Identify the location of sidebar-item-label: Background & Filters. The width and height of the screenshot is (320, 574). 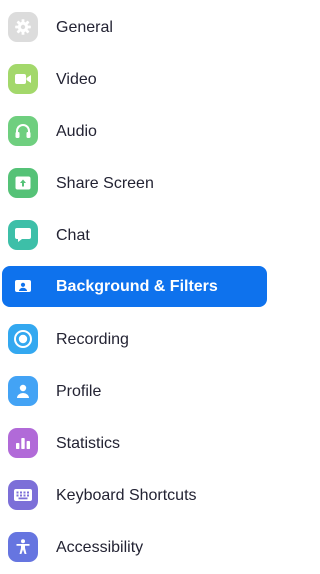
(137, 286).